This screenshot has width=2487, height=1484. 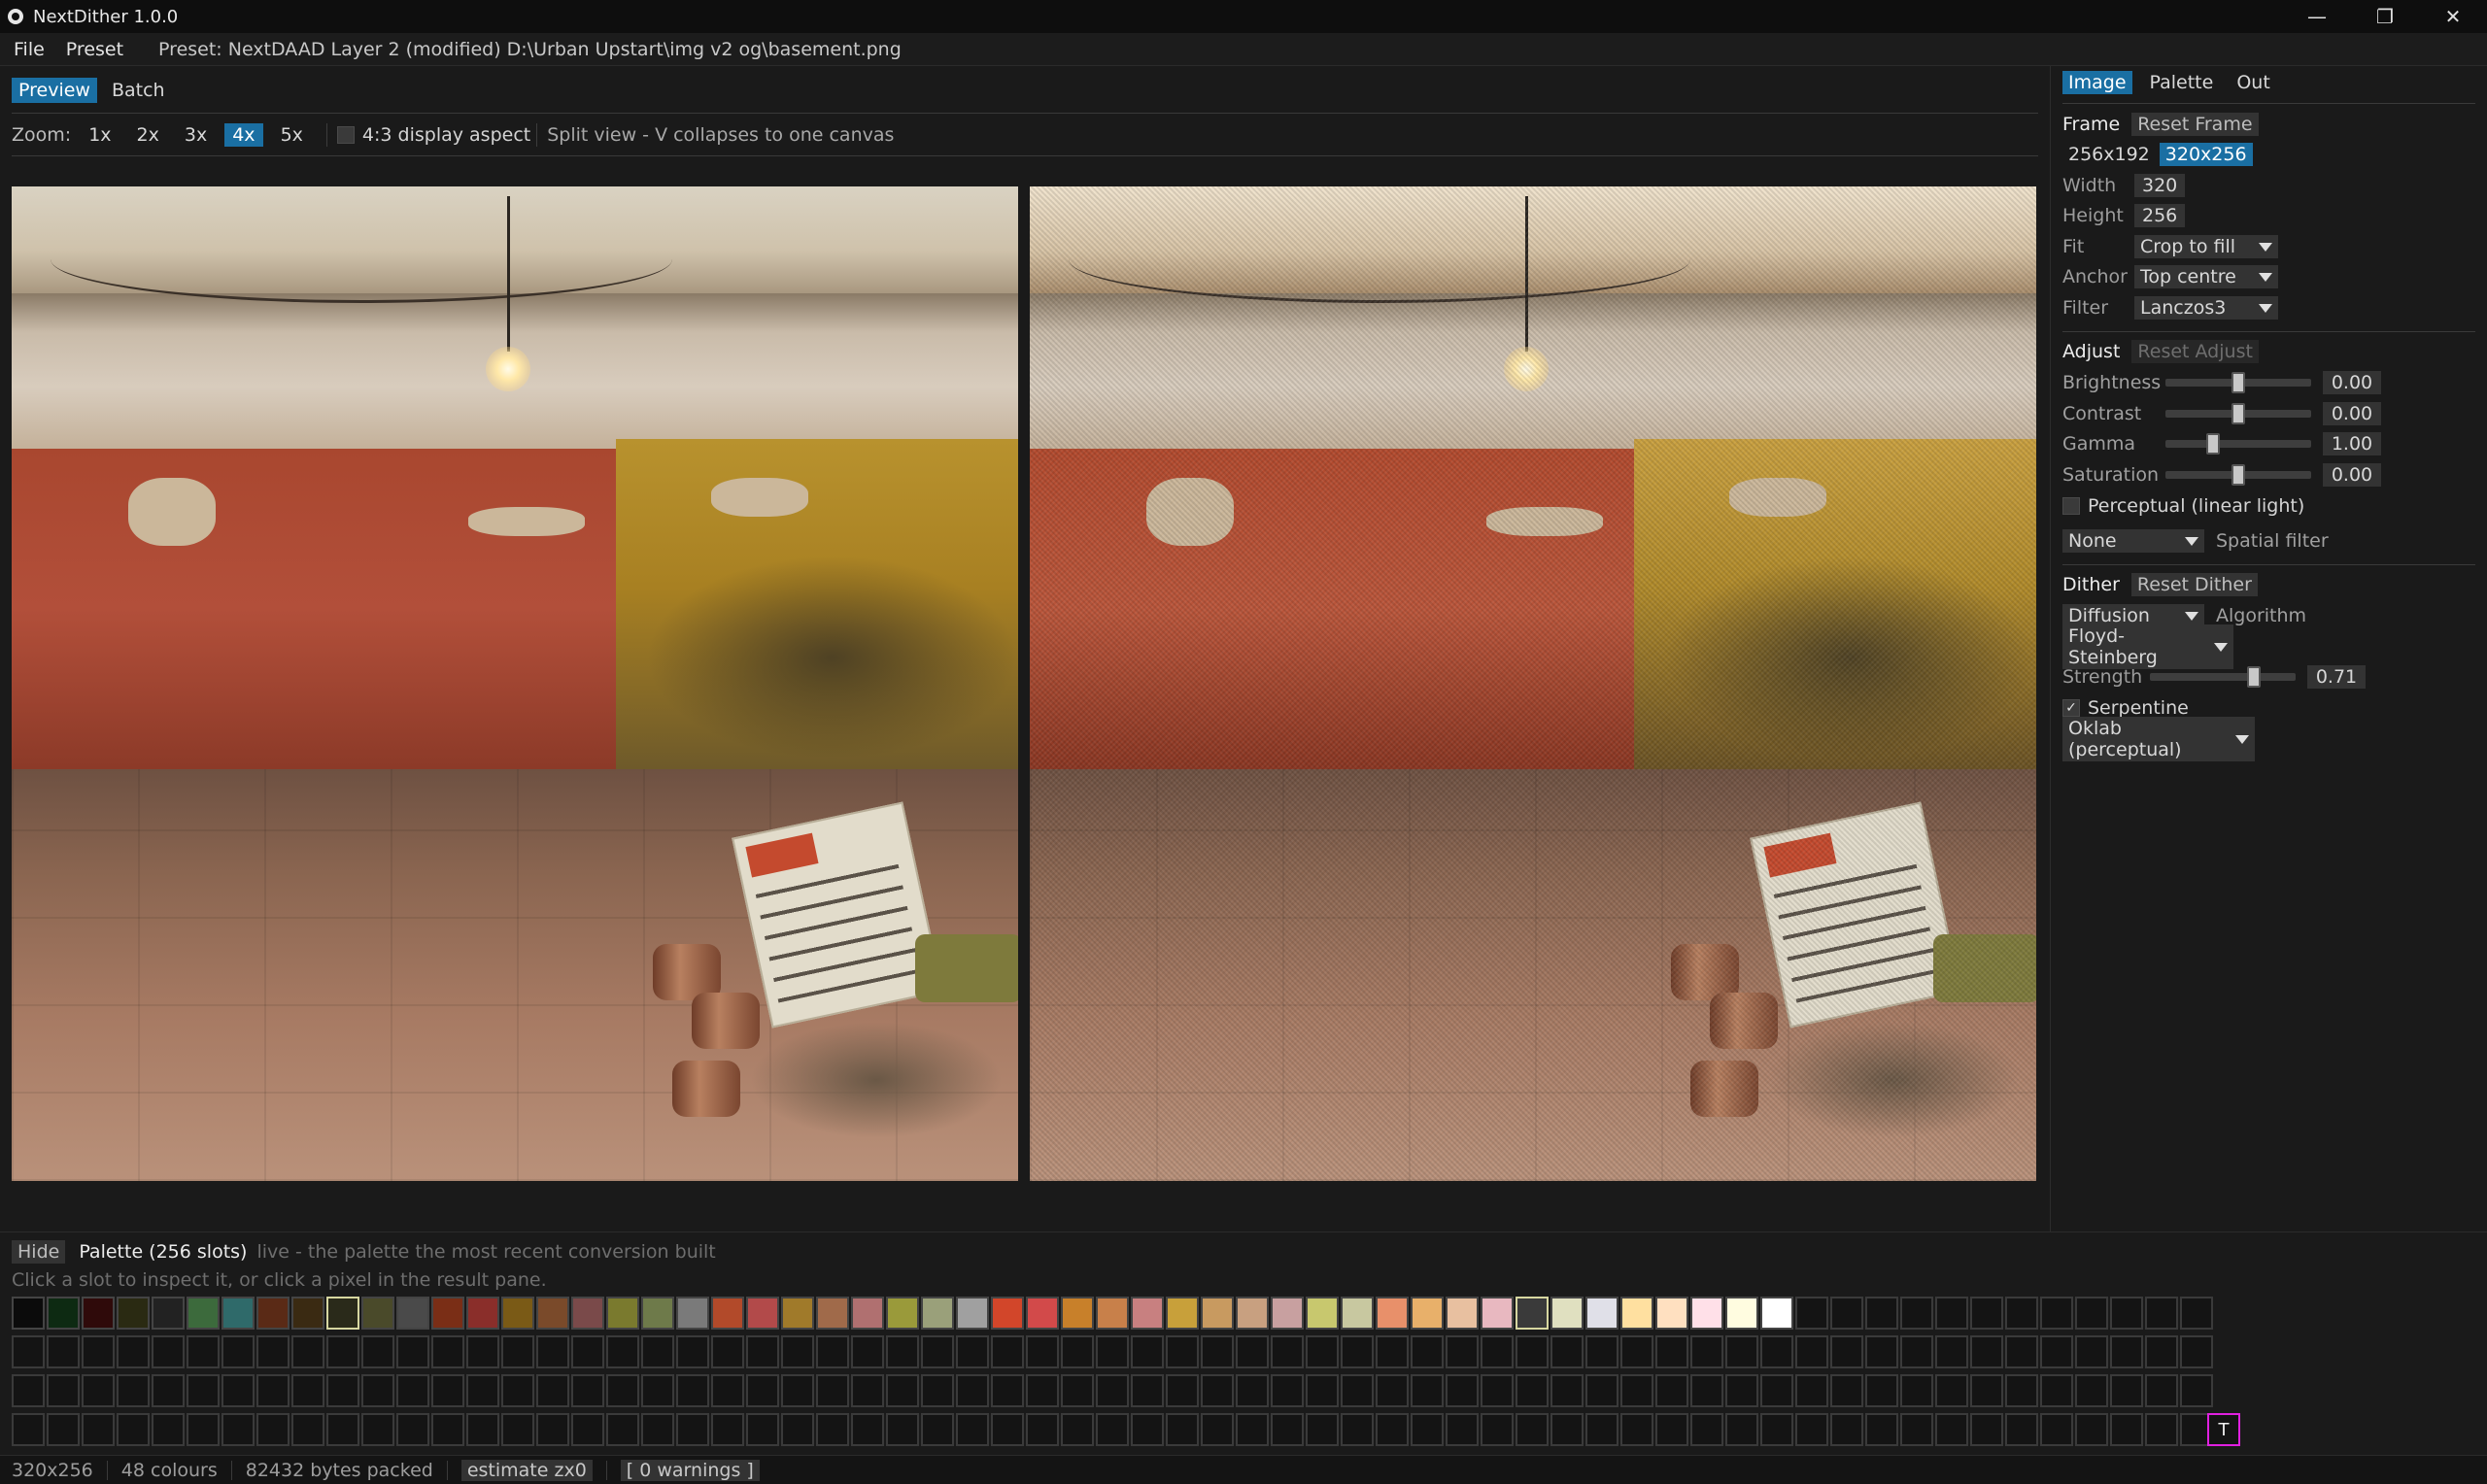 What do you see at coordinates (2223, 1429) in the screenshot?
I see `palette-cursor-slot: T` at bounding box center [2223, 1429].